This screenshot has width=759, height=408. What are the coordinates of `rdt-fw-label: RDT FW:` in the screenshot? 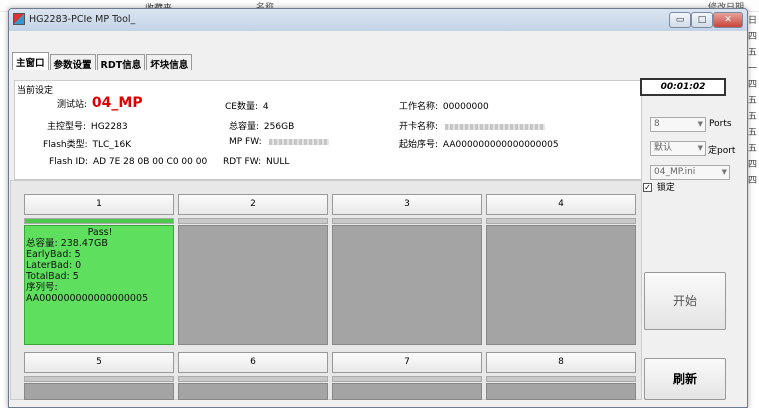 It's located at (242, 162).